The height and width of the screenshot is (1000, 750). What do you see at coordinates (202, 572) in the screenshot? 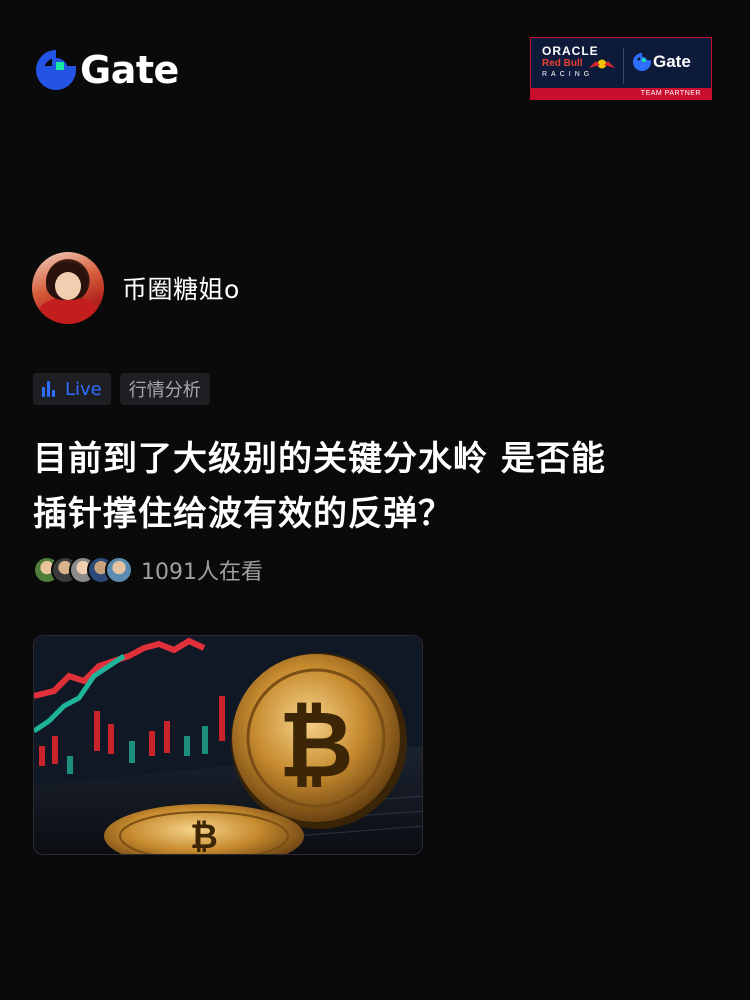
I see `viewer-count: 1091人在看` at bounding box center [202, 572].